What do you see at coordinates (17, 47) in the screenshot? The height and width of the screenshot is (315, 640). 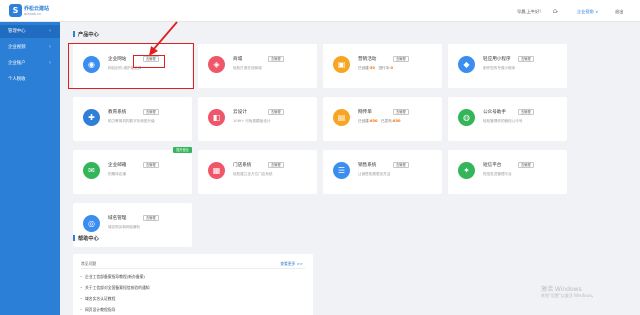 I see `sidebar-item-label: 企业视频` at bounding box center [17, 47].